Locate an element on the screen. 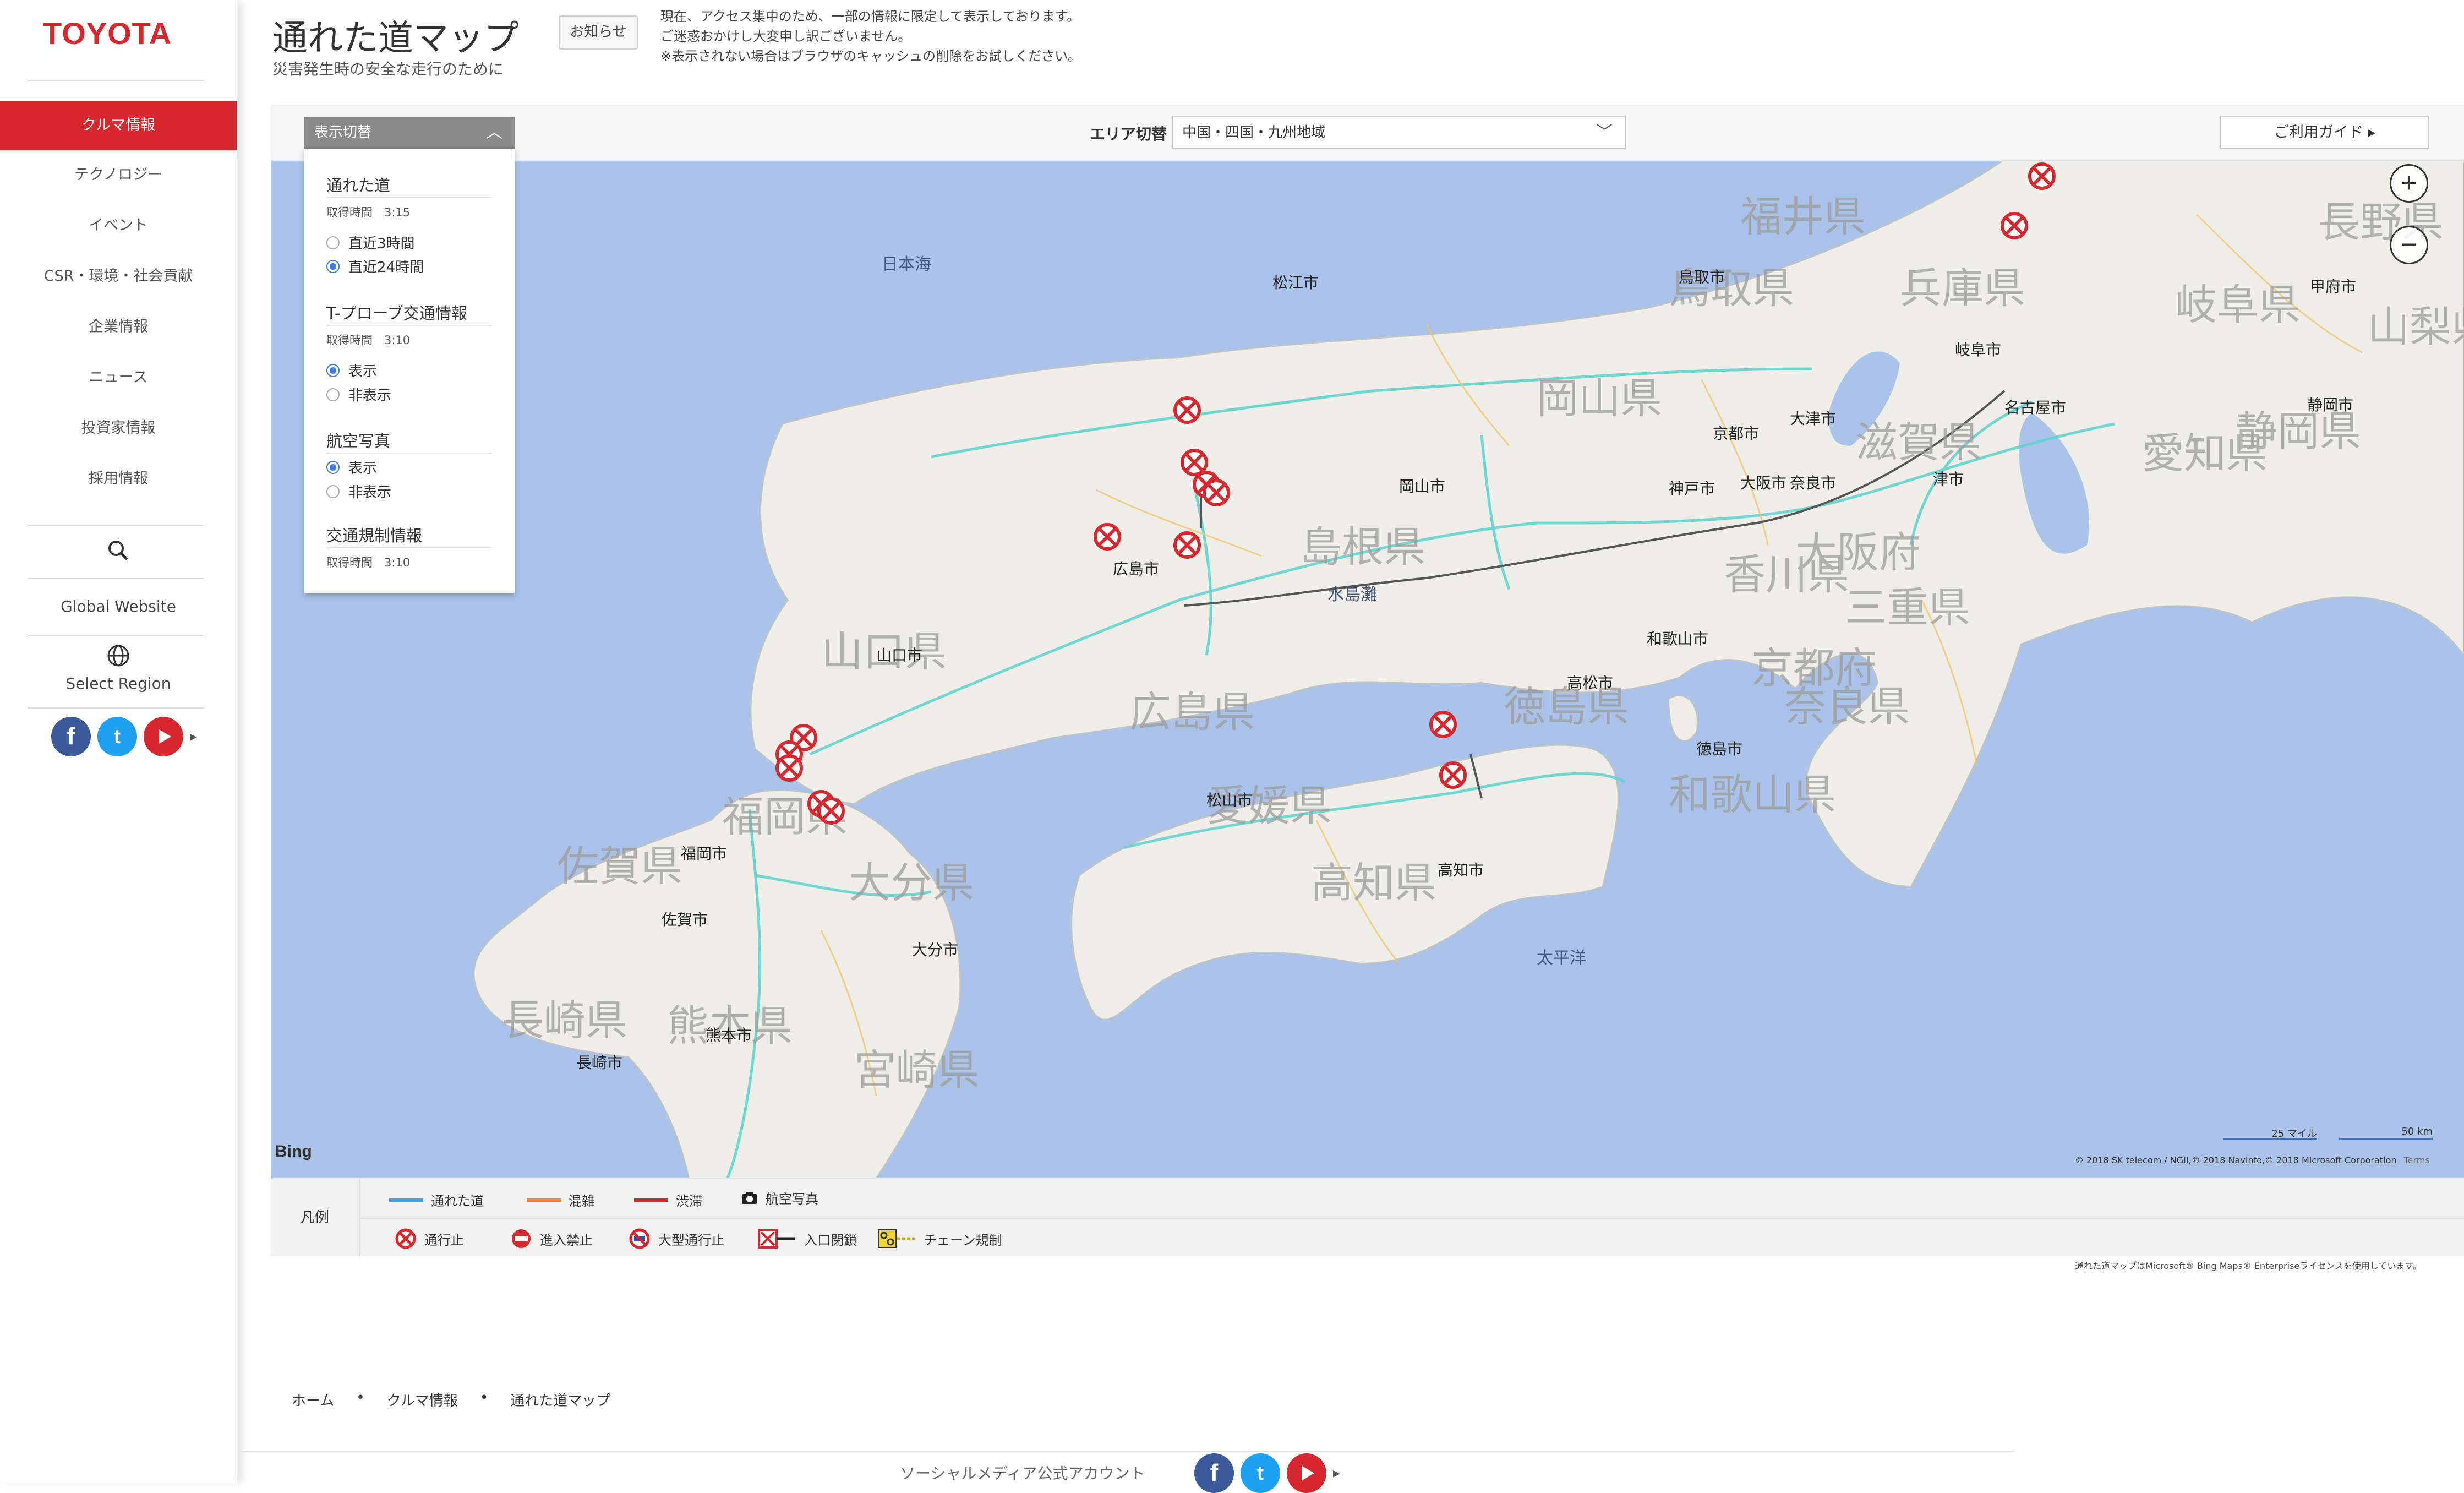 The height and width of the screenshot is (1493, 2464). breadcrumb-current: 通れた道マップ is located at coordinates (560, 1401).